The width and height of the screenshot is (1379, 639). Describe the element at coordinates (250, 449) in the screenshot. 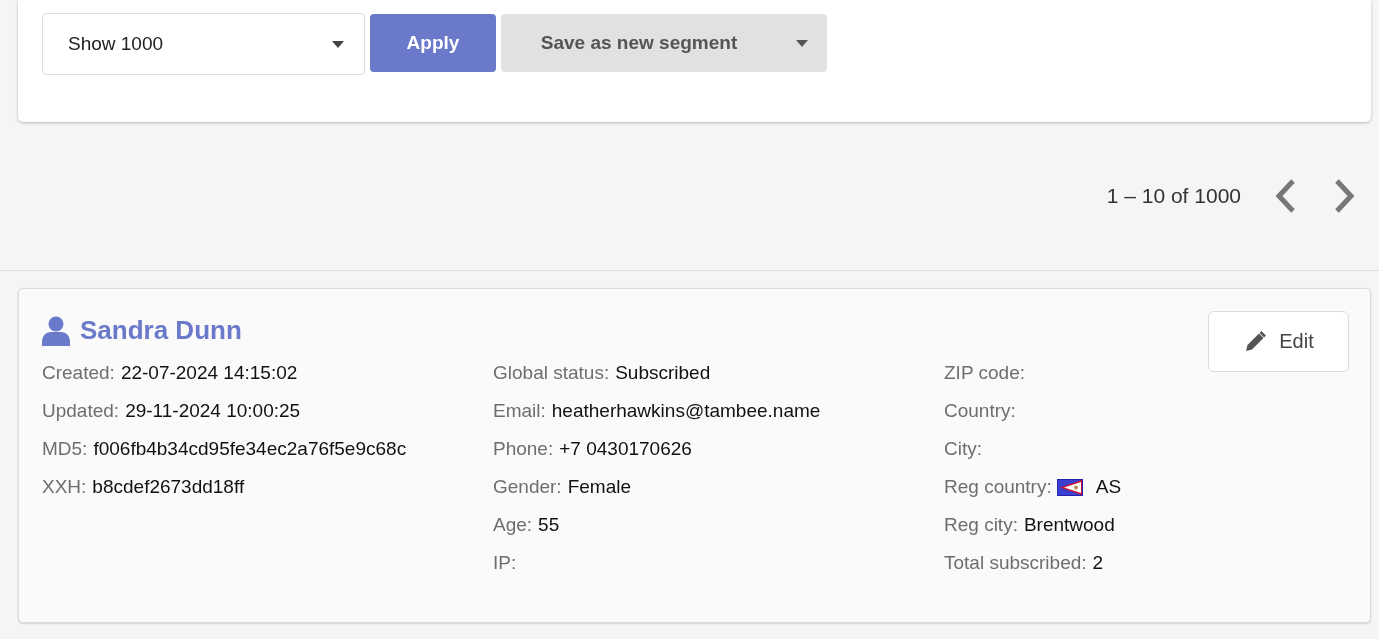

I see `field-value: f006fb4b34cd95fe34ec2a76f5e9c68c` at that location.